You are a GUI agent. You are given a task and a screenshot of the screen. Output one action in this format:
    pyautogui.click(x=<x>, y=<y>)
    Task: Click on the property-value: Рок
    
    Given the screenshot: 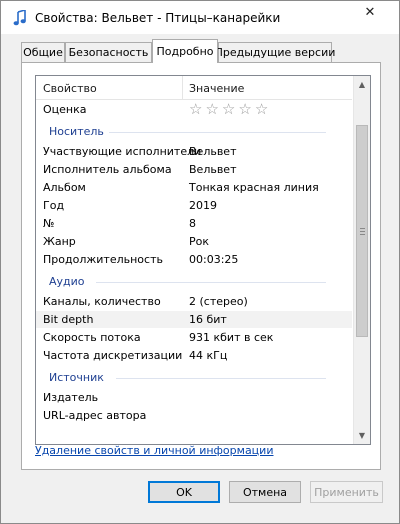 What is the action you would take?
    pyautogui.click(x=199, y=241)
    